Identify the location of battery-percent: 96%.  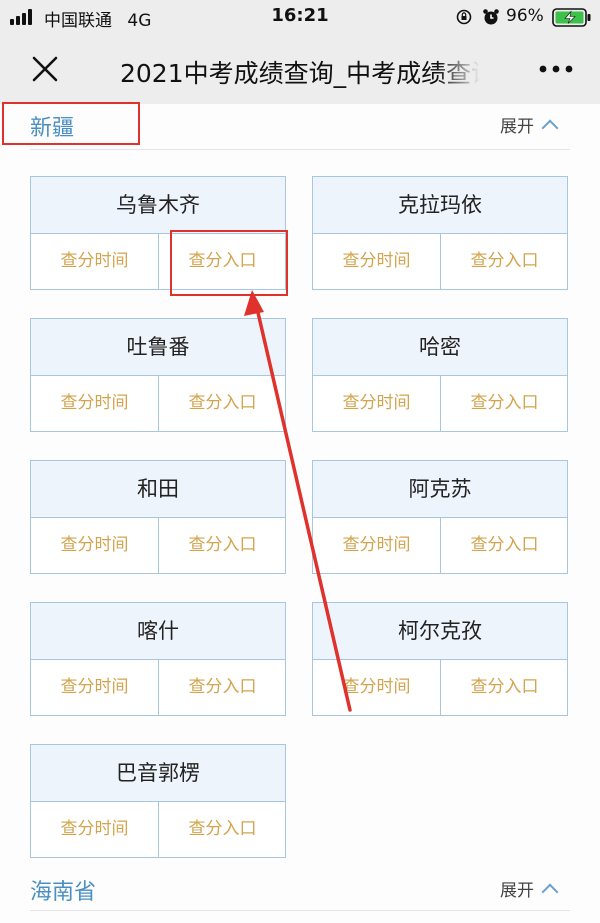
(525, 16).